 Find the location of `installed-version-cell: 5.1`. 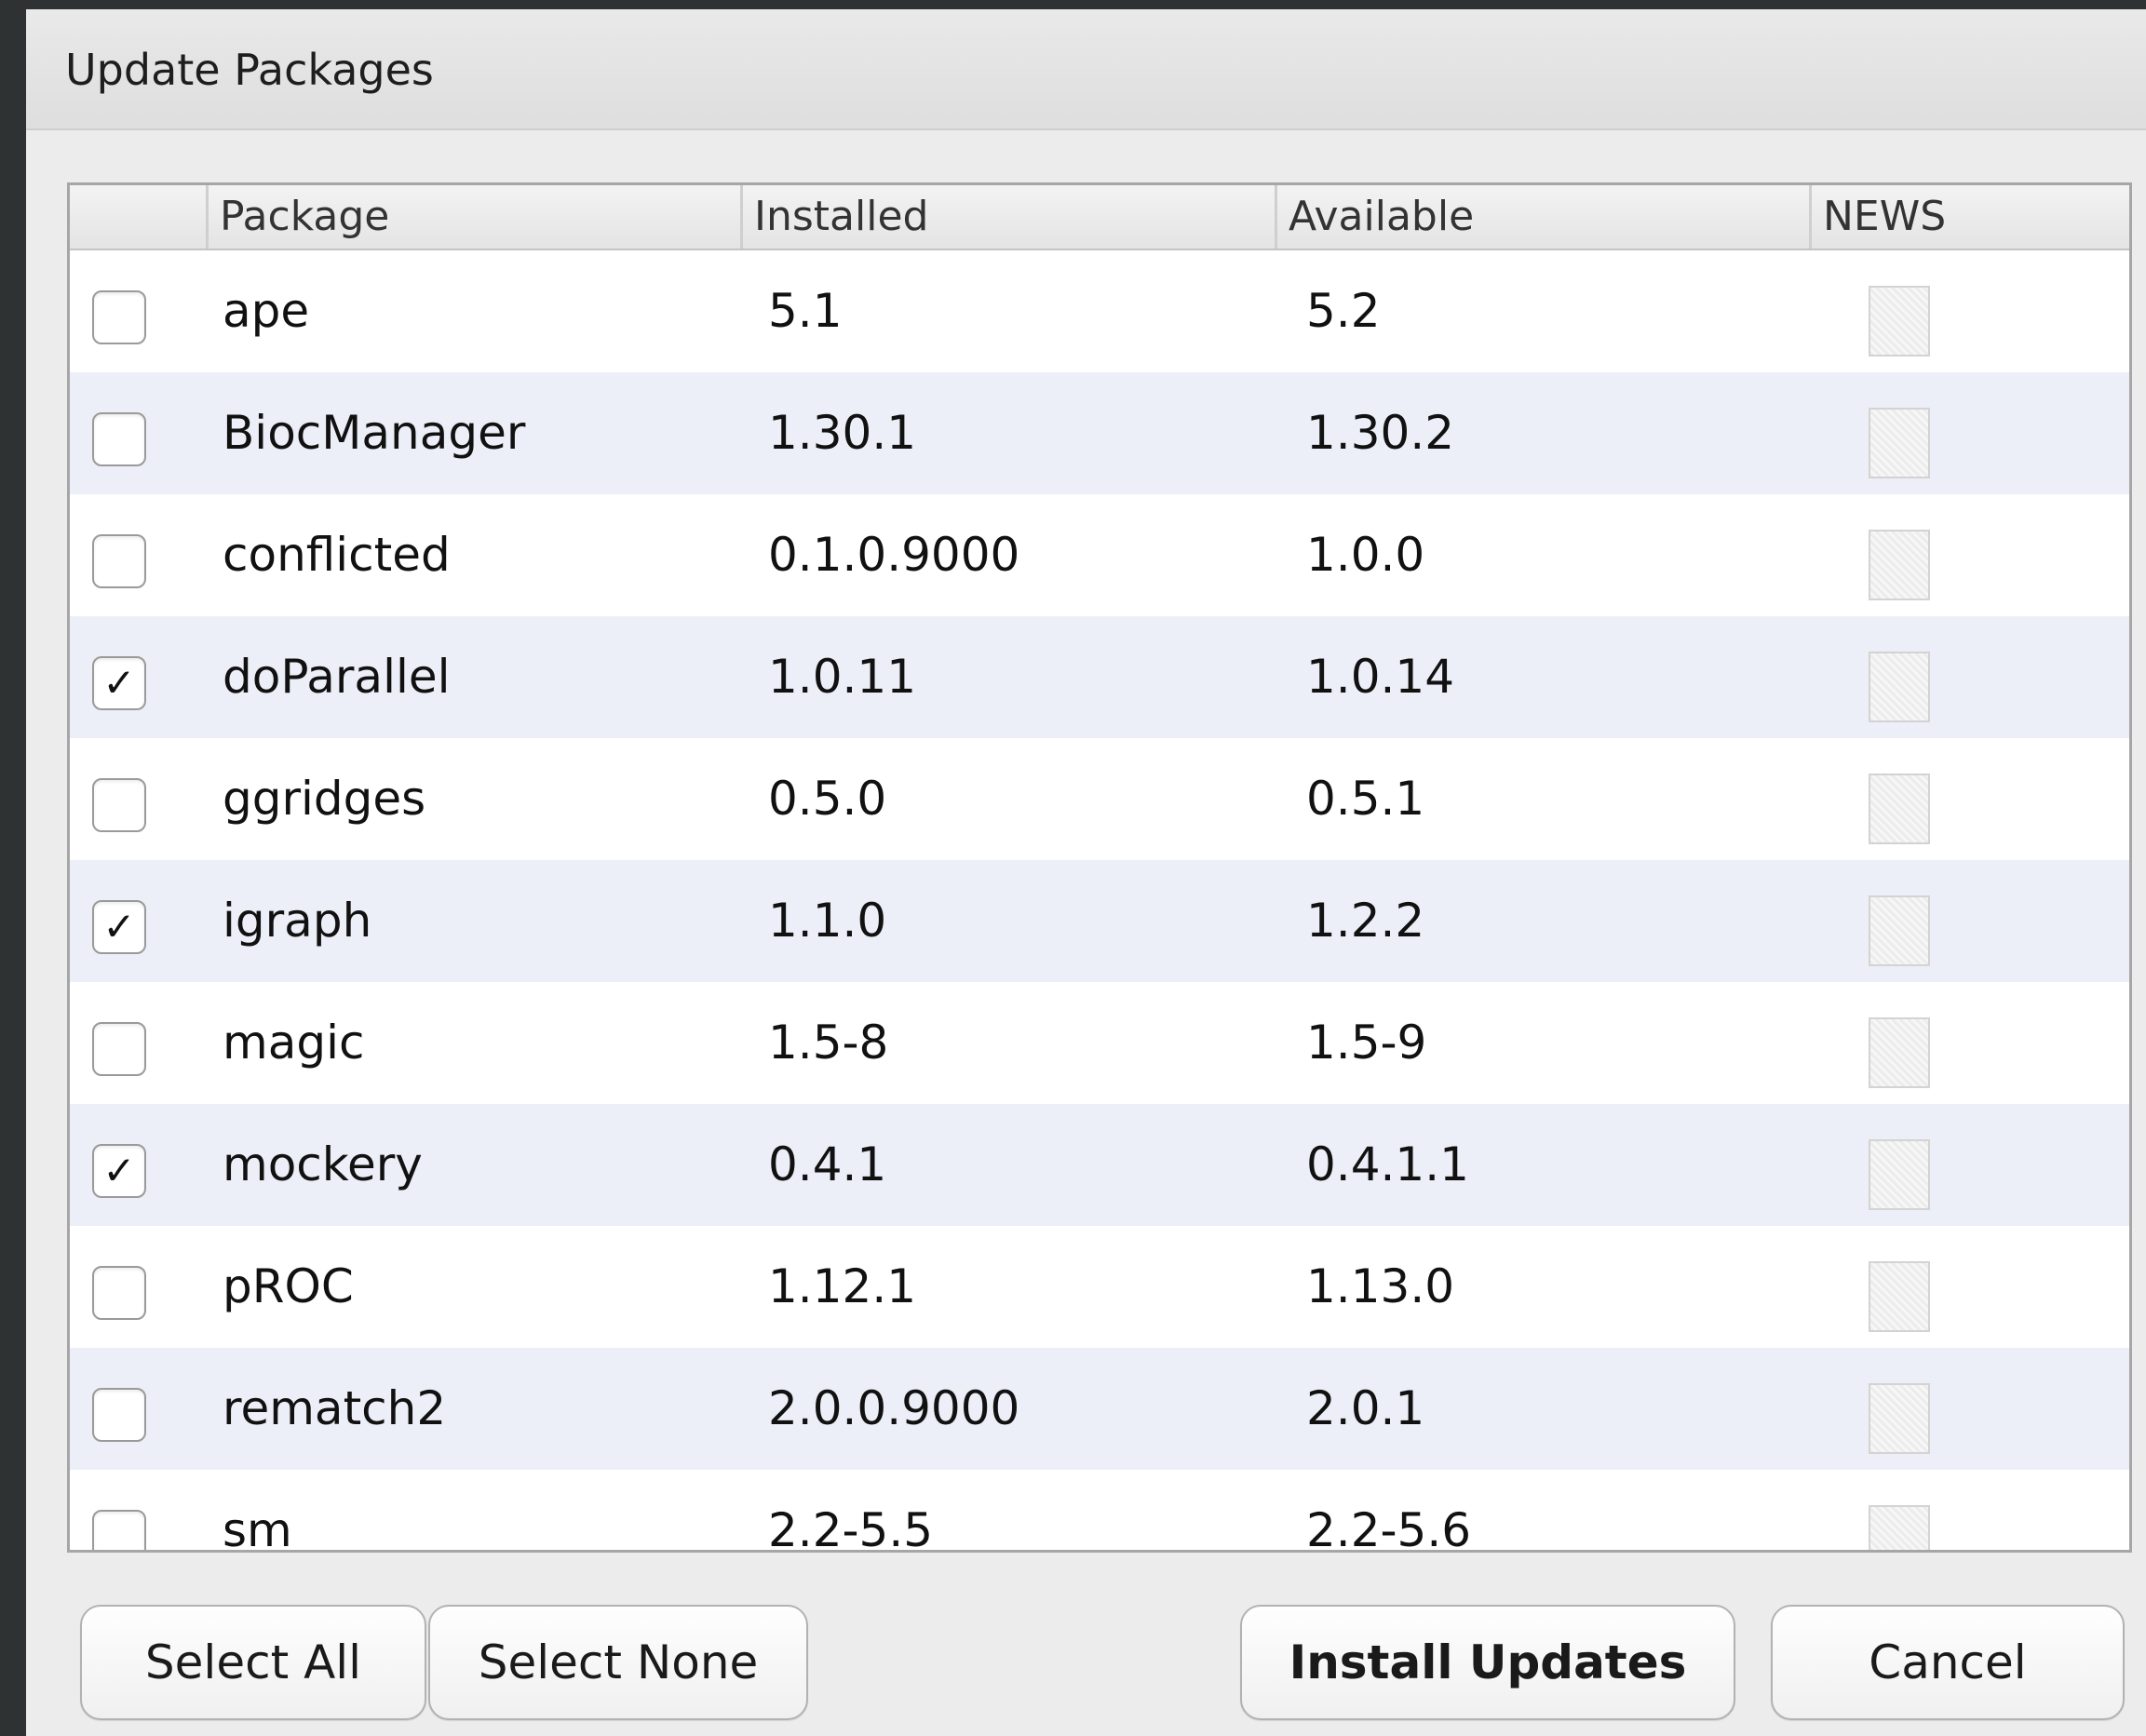

installed-version-cell: 5.1 is located at coordinates (805, 311).